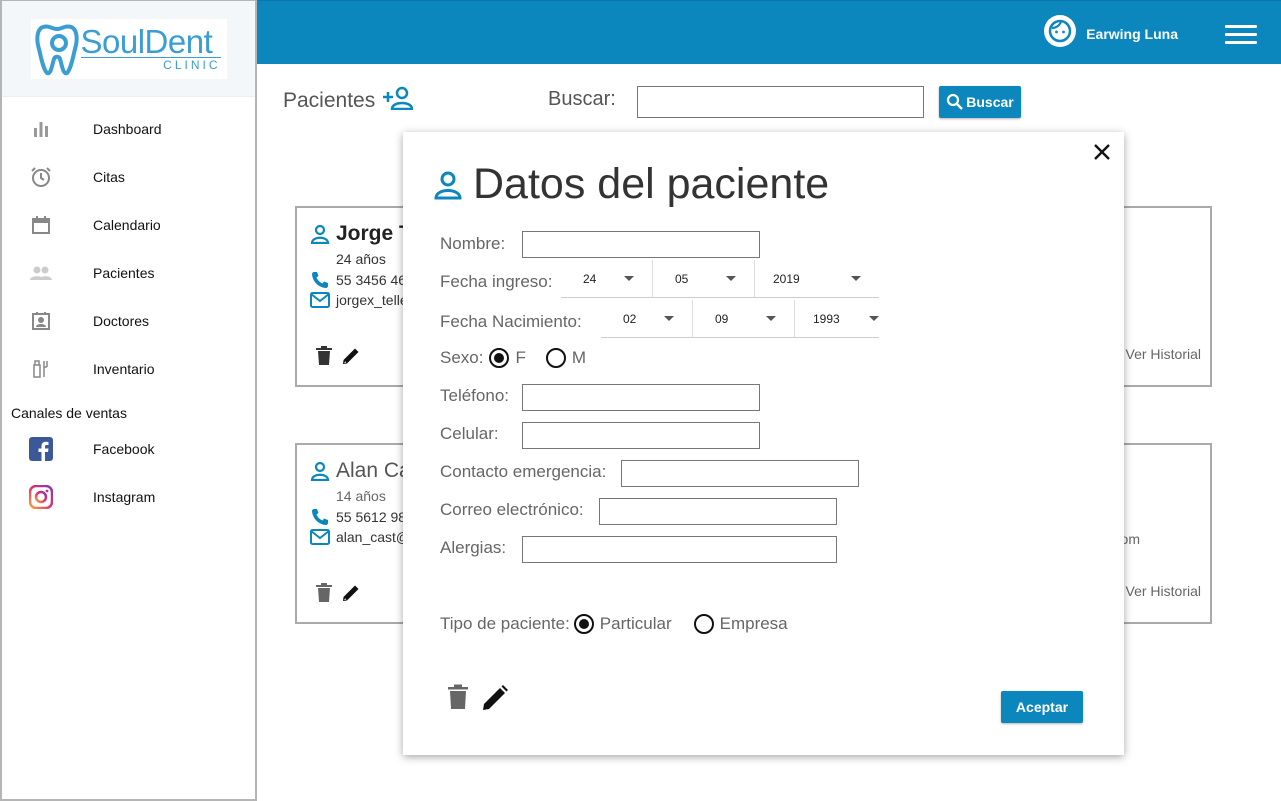  Describe the element at coordinates (505, 623) in the screenshot. I see `tipo-label: Tipo de paciente:` at that location.